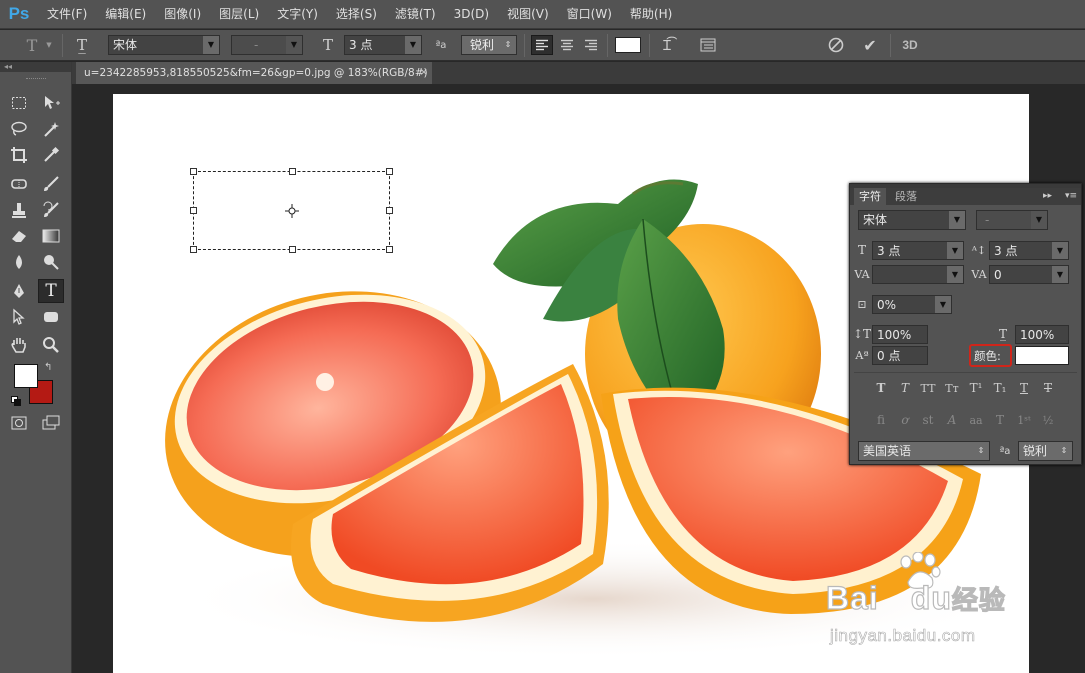  I want to click on faux-bold-icon: T, so click(881, 388).